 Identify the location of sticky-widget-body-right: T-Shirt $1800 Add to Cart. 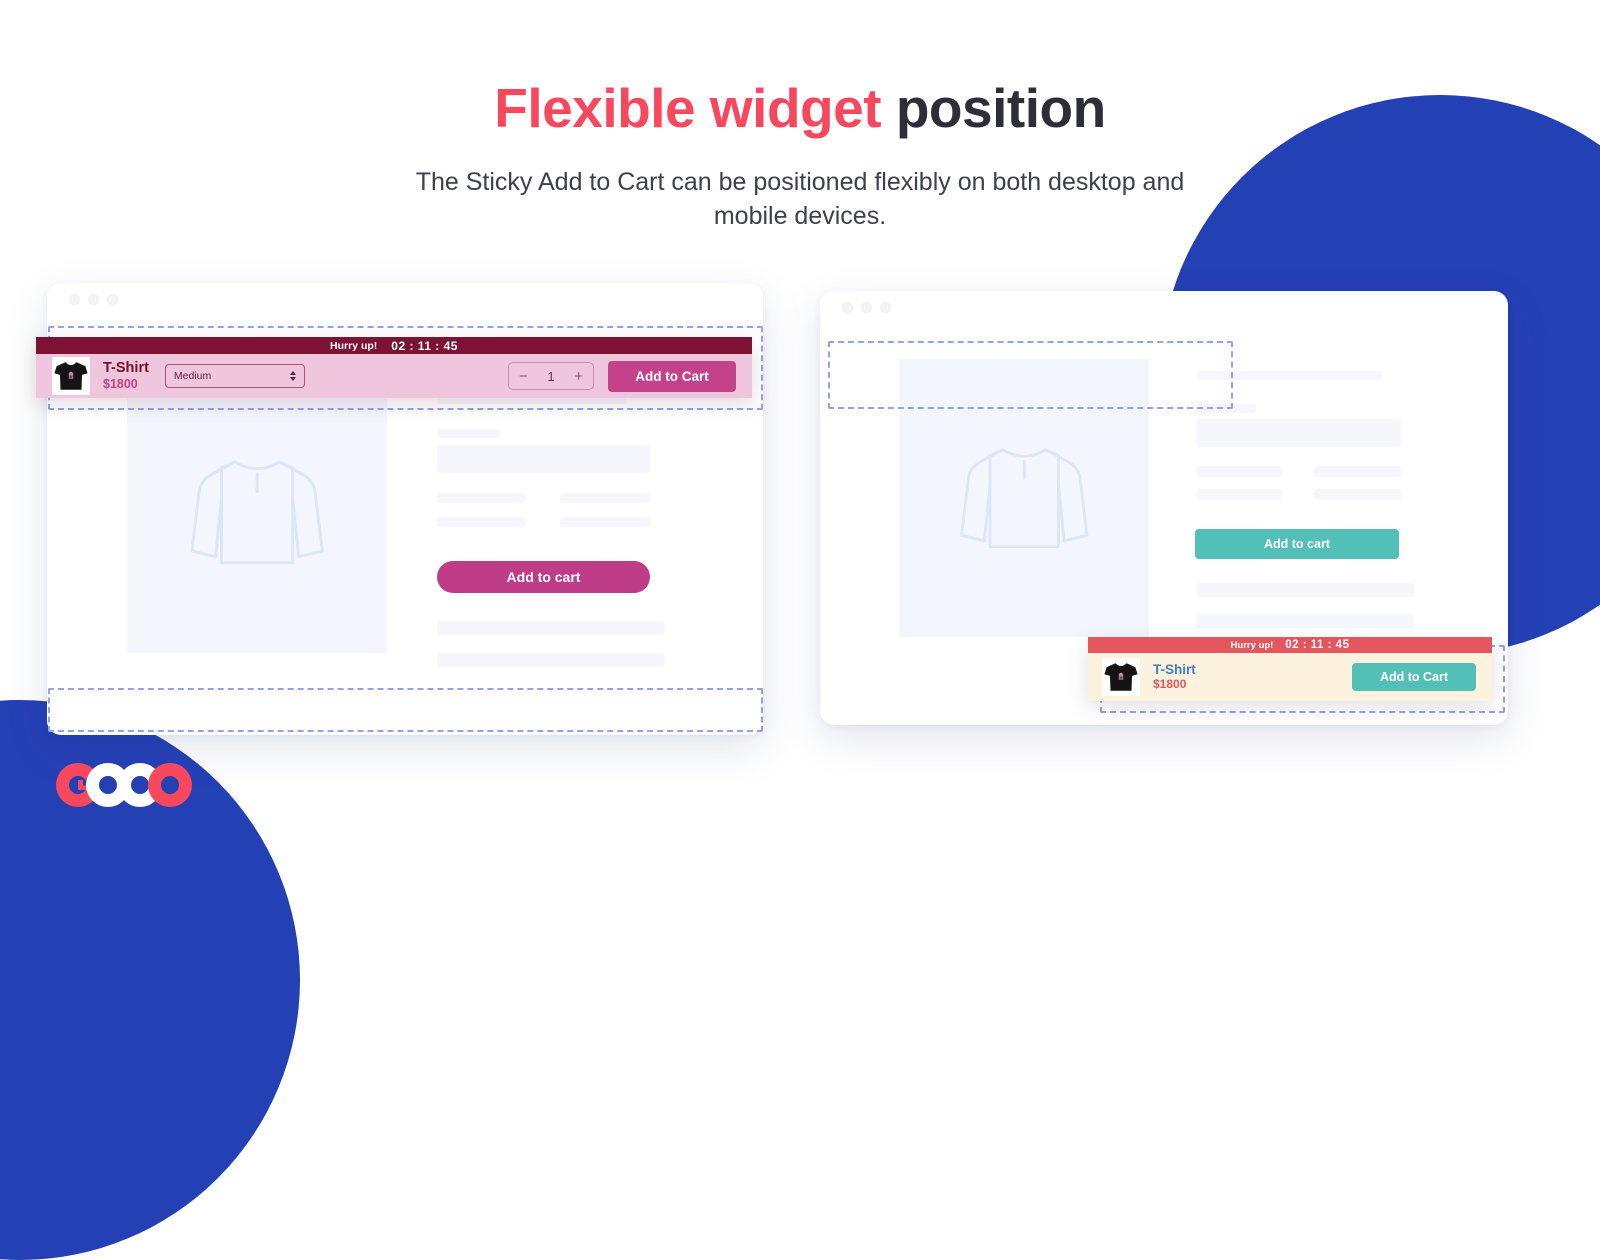
(1290, 677).